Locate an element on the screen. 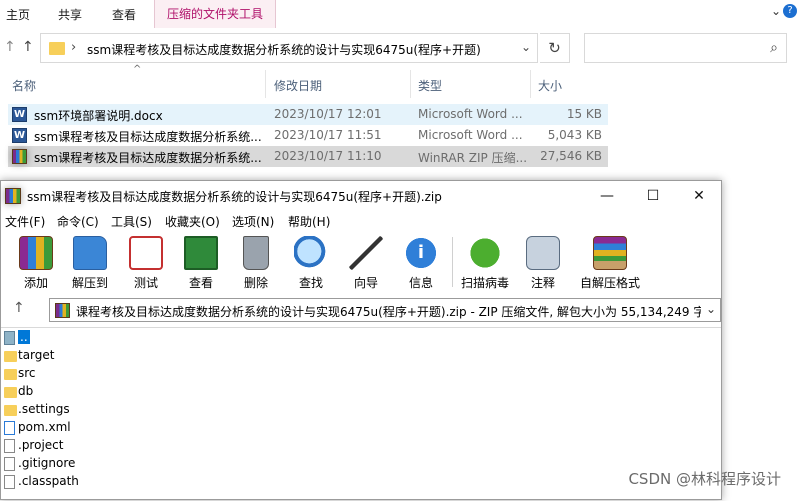  toolbar-label: 自解压格式 is located at coordinates (609, 283).